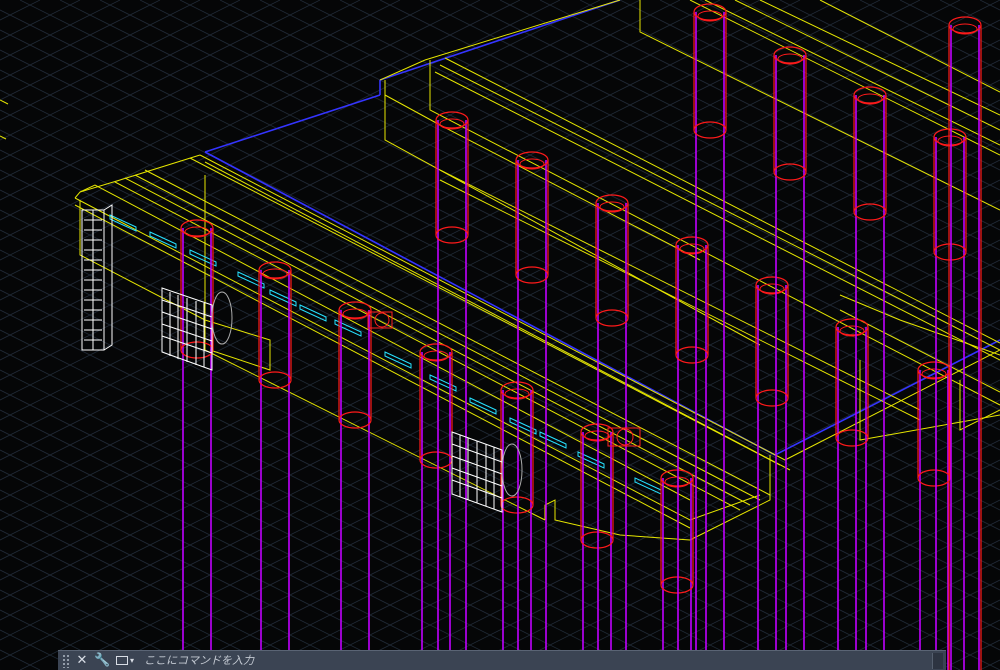 The width and height of the screenshot is (1000, 670). Describe the element at coordinates (487, 472) in the screenshot. I see `rebar-panel-lower` at that location.